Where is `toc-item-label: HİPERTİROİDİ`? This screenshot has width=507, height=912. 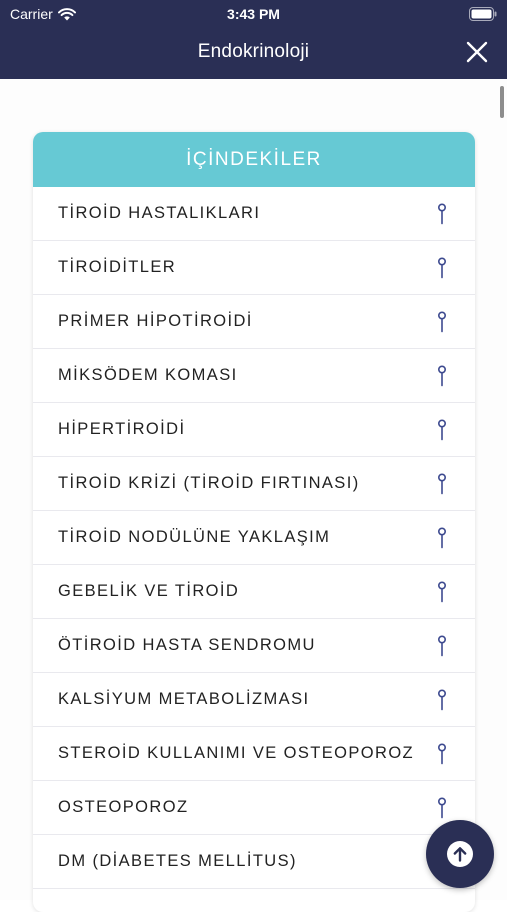
toc-item-label: HİPERTİROİDİ is located at coordinates (122, 429).